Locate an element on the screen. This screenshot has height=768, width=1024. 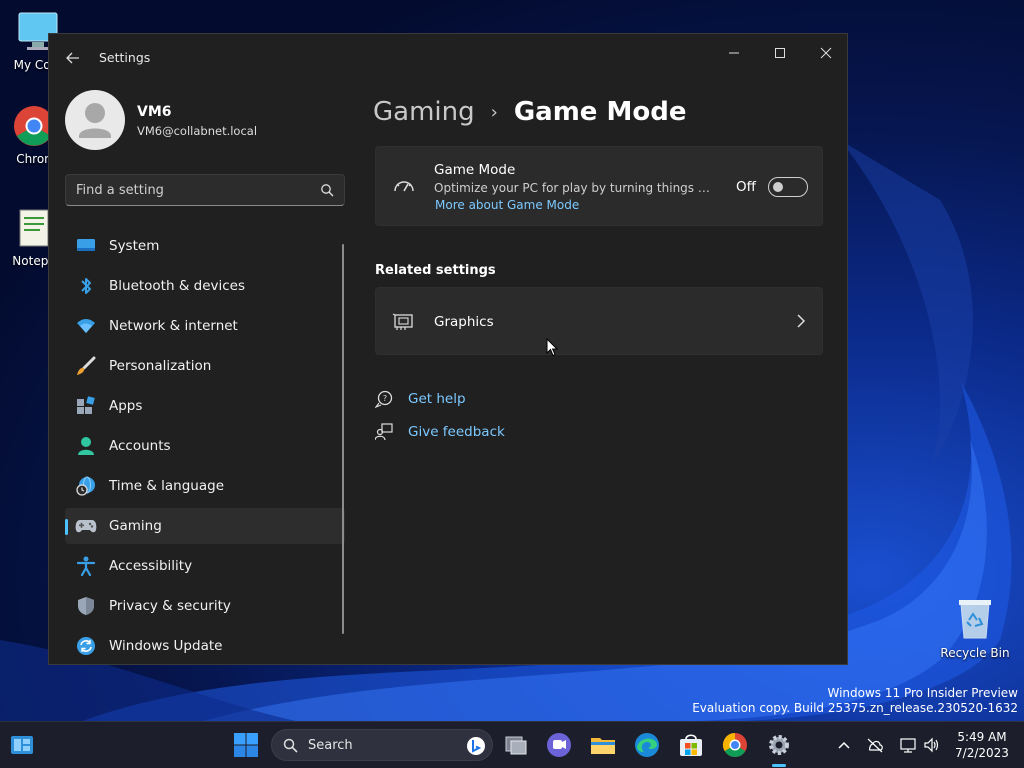
start-icon is located at coordinates (246, 745).